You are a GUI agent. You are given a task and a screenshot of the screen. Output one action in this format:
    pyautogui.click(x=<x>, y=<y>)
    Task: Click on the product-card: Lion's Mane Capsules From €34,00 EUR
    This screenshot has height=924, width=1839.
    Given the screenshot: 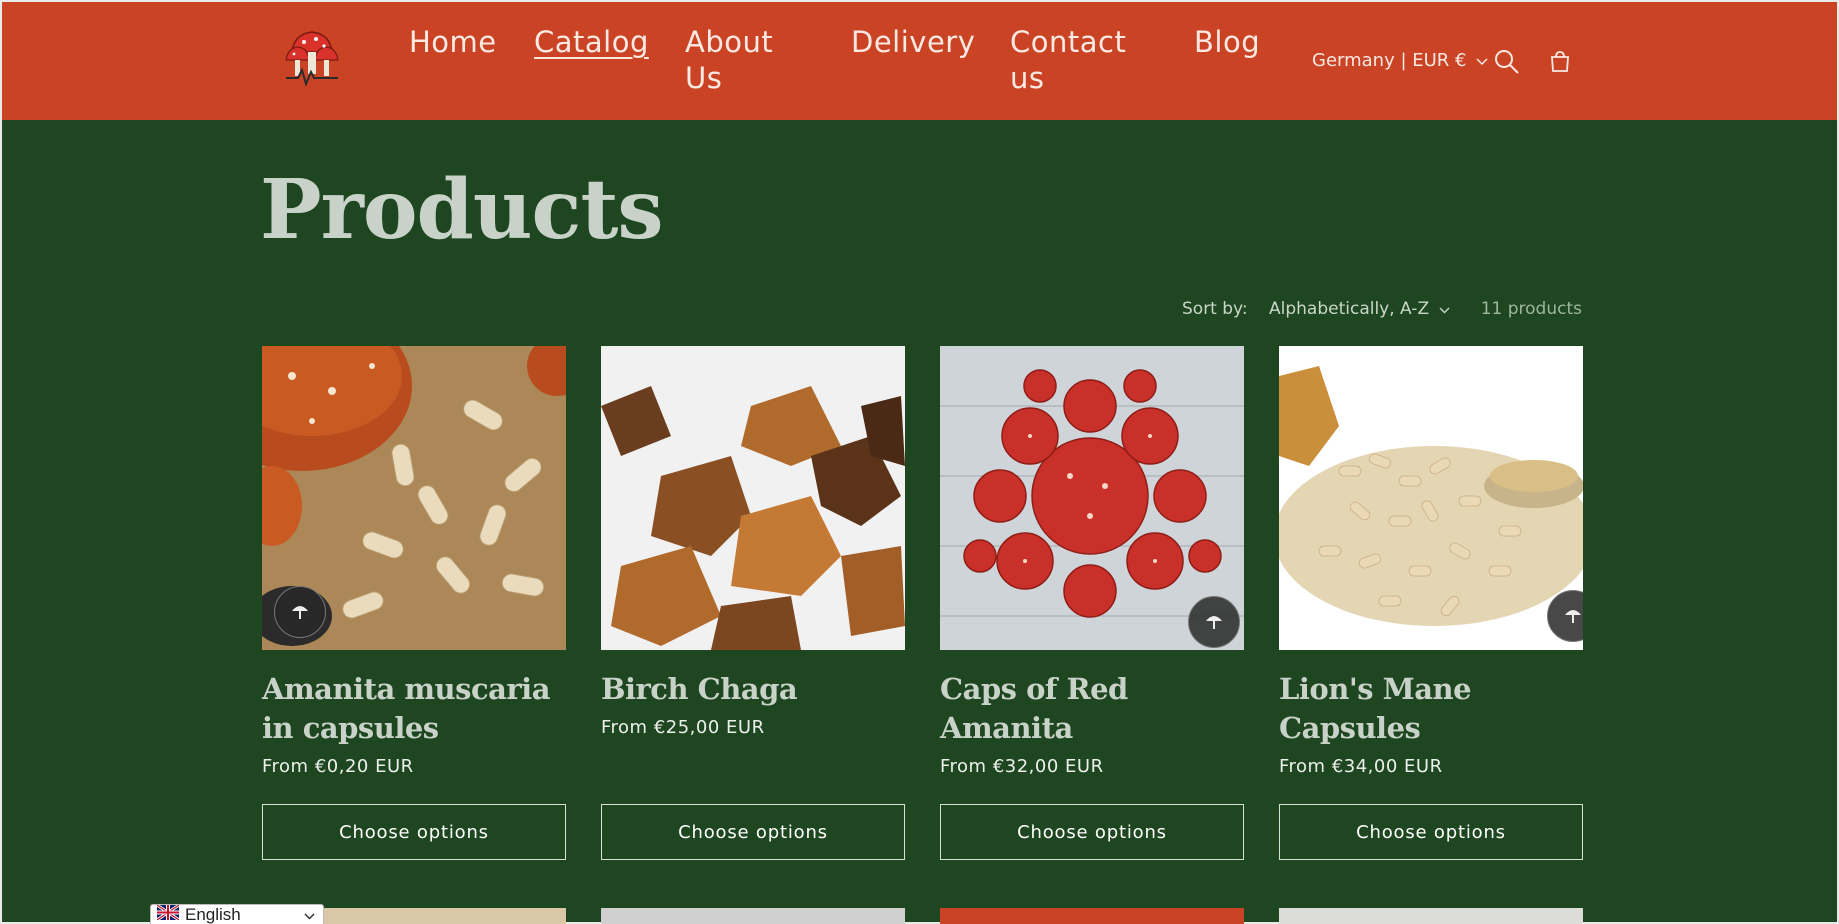 What is the action you would take?
    pyautogui.click(x=1431, y=561)
    